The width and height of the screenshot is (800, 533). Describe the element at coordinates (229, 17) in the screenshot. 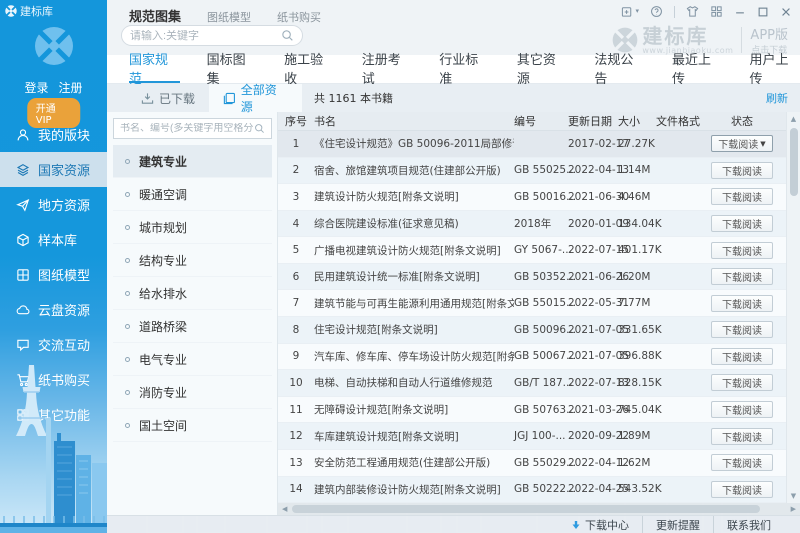

I see `topnav-drawing-models: 图纸模型` at that location.